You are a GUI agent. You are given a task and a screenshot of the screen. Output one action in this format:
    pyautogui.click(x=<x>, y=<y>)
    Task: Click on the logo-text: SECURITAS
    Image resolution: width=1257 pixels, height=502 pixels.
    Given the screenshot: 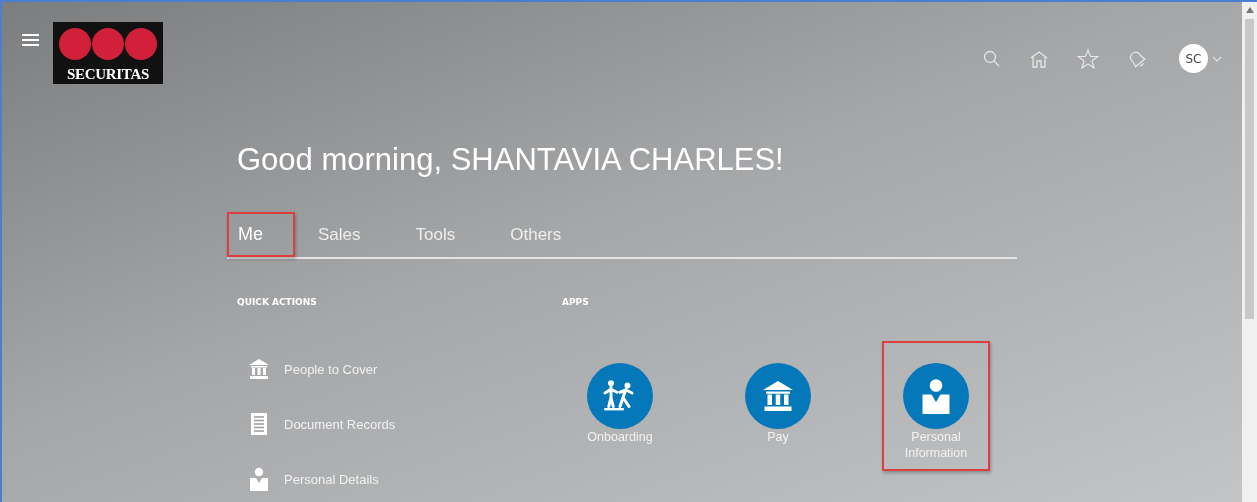 What is the action you would take?
    pyautogui.click(x=108, y=74)
    